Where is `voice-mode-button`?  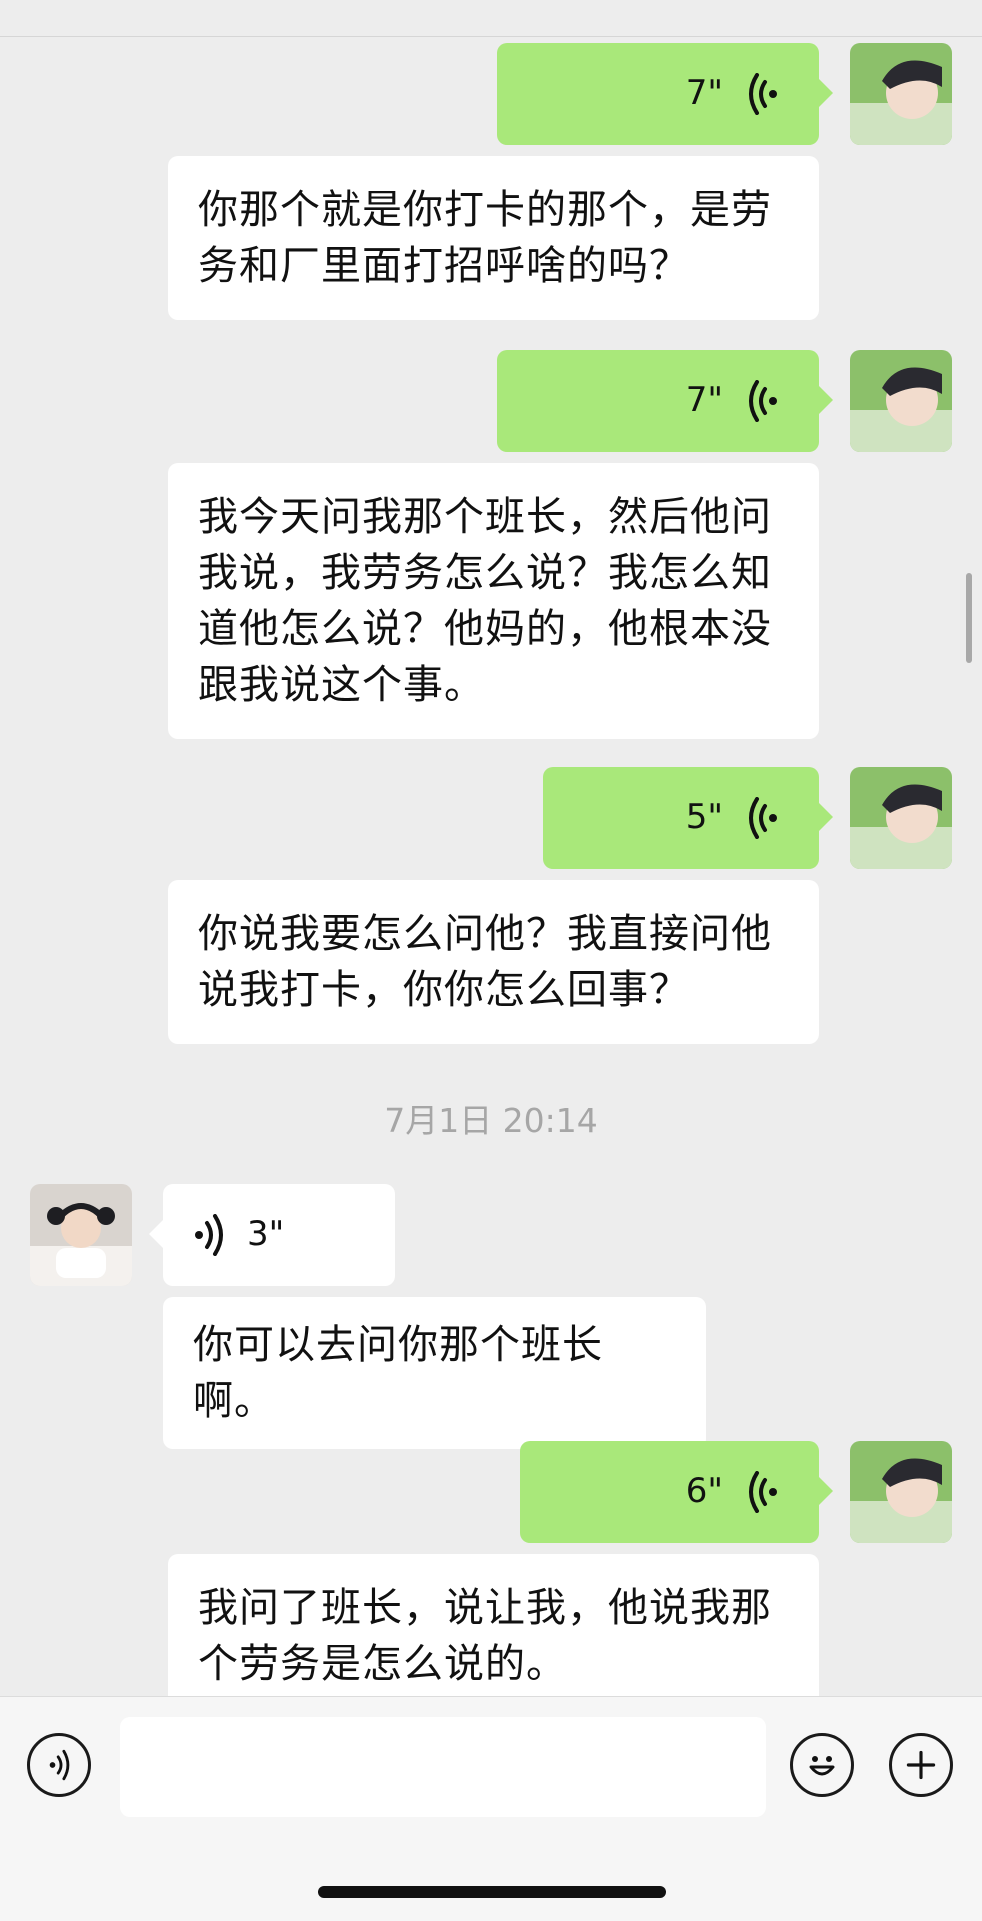
voice-mode-button is located at coordinates (59, 1765).